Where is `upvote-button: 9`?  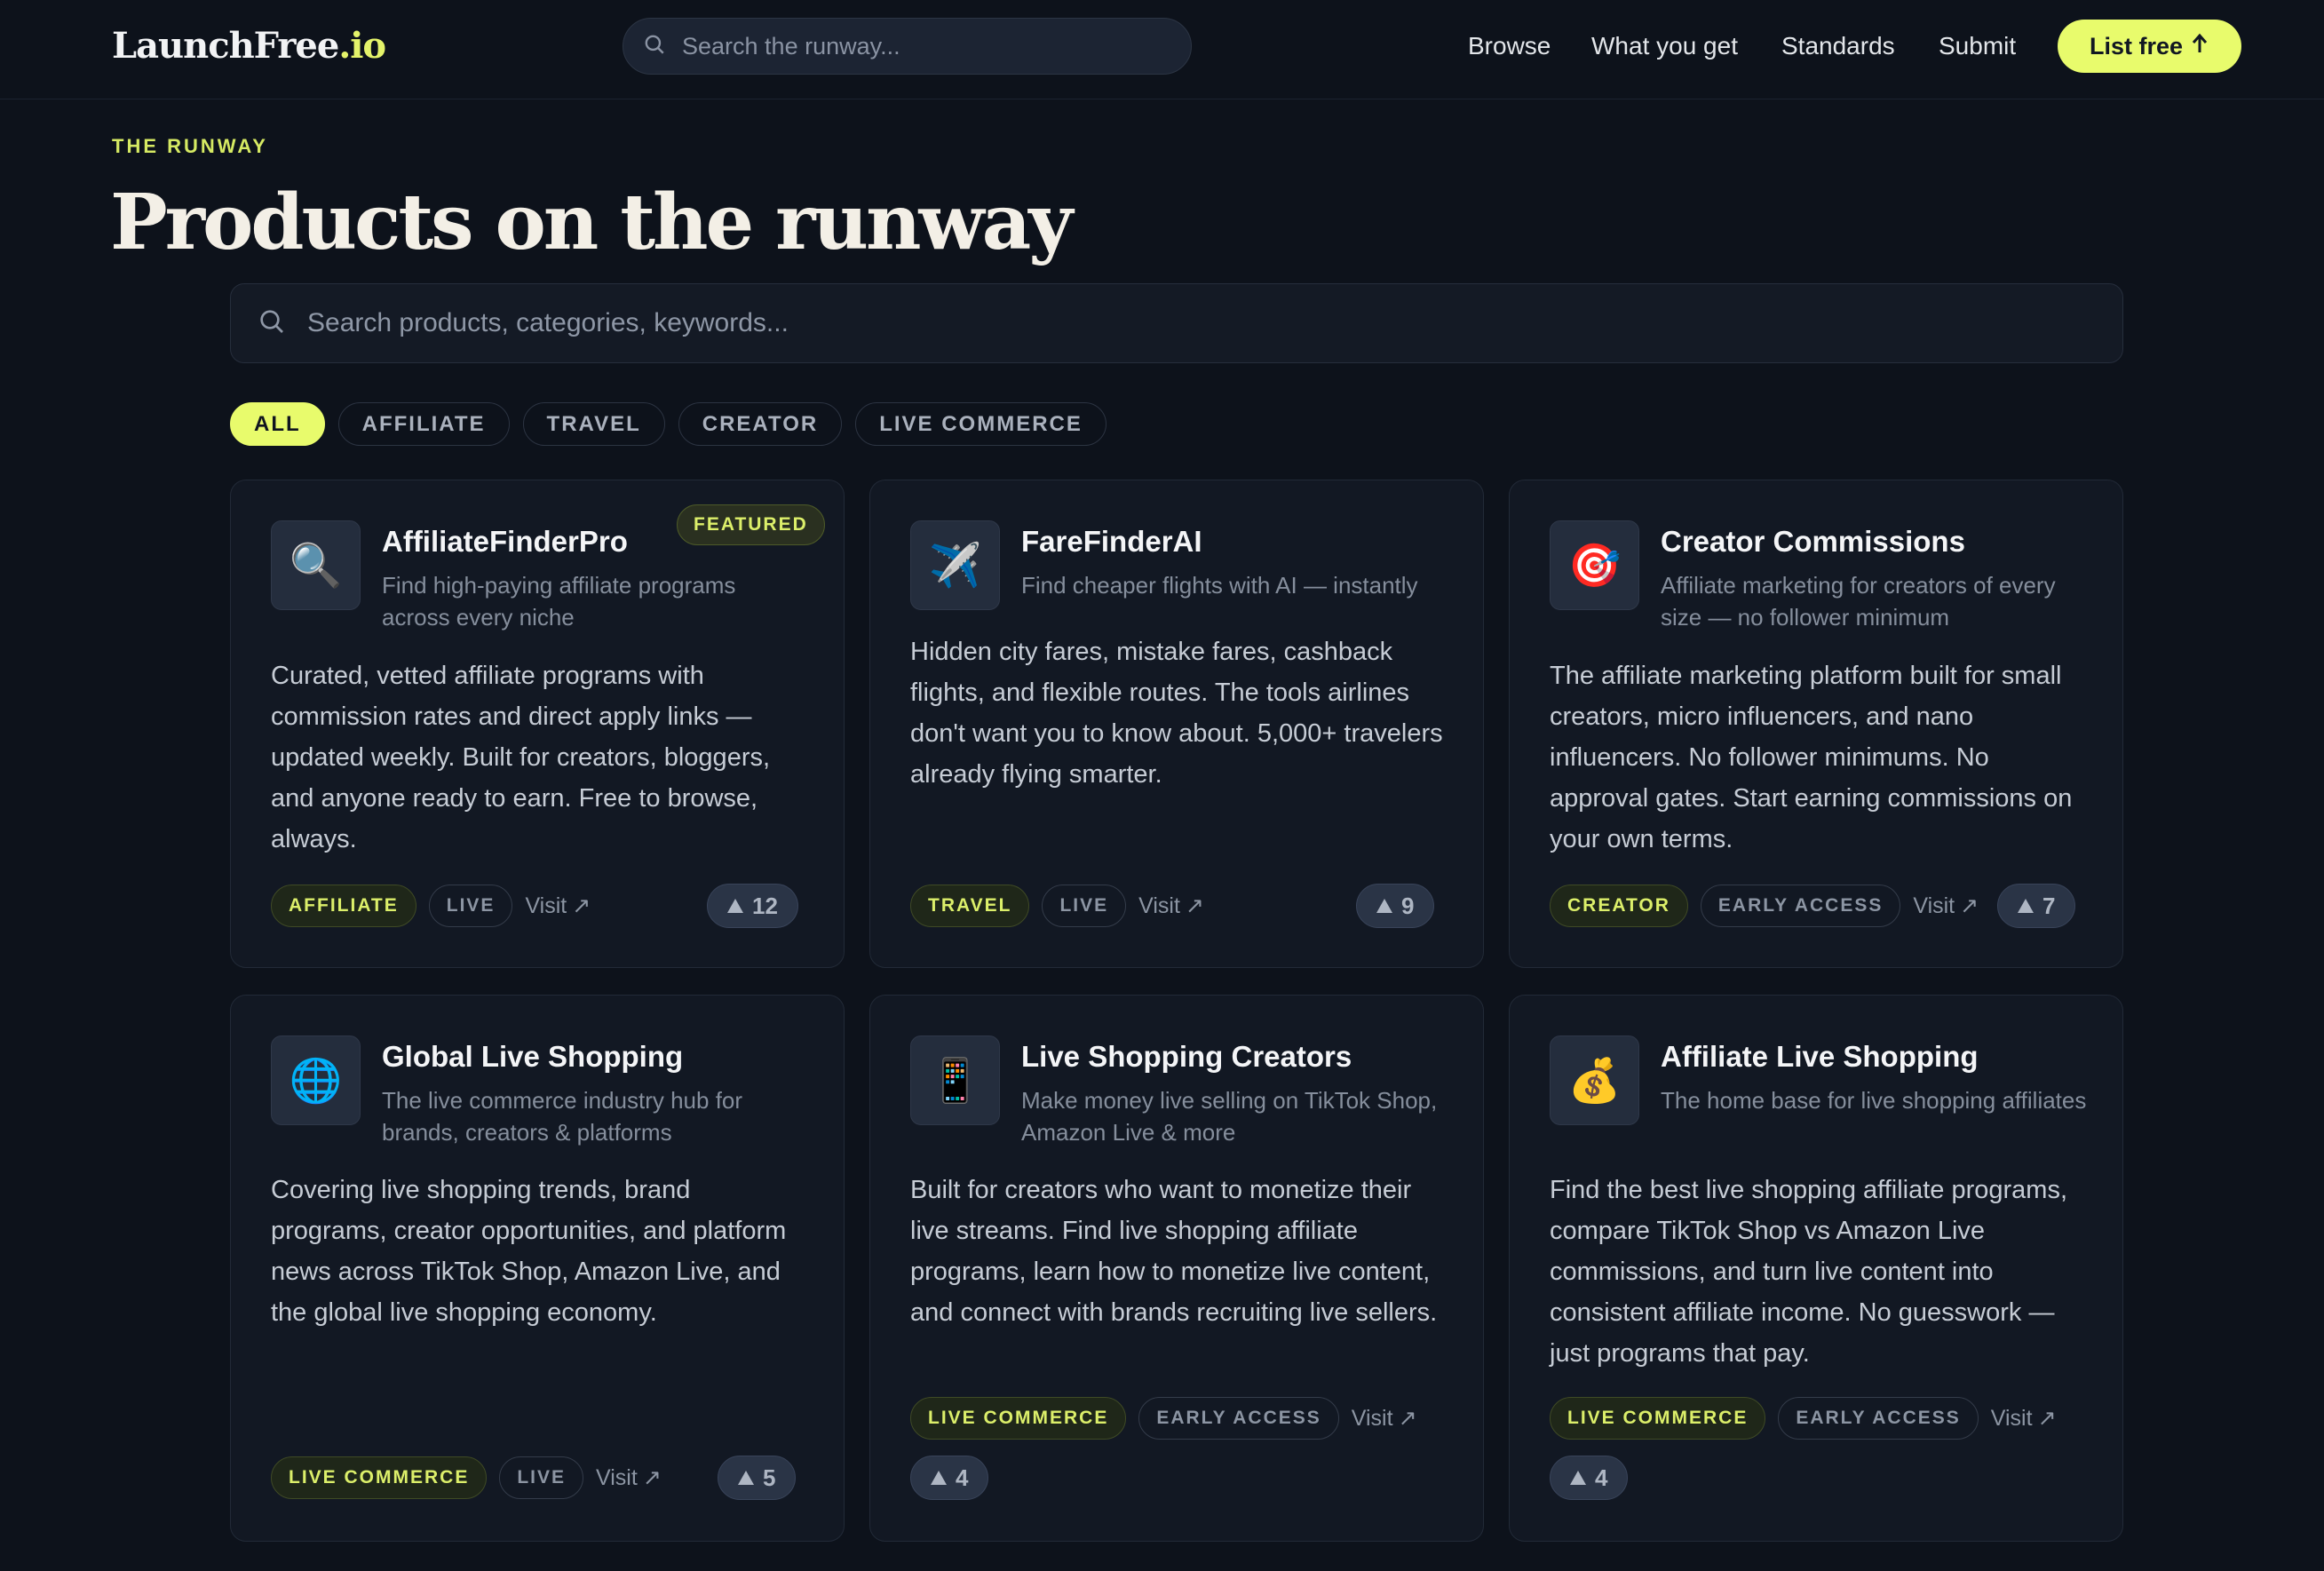
upvote-button: 9 is located at coordinates (1396, 906).